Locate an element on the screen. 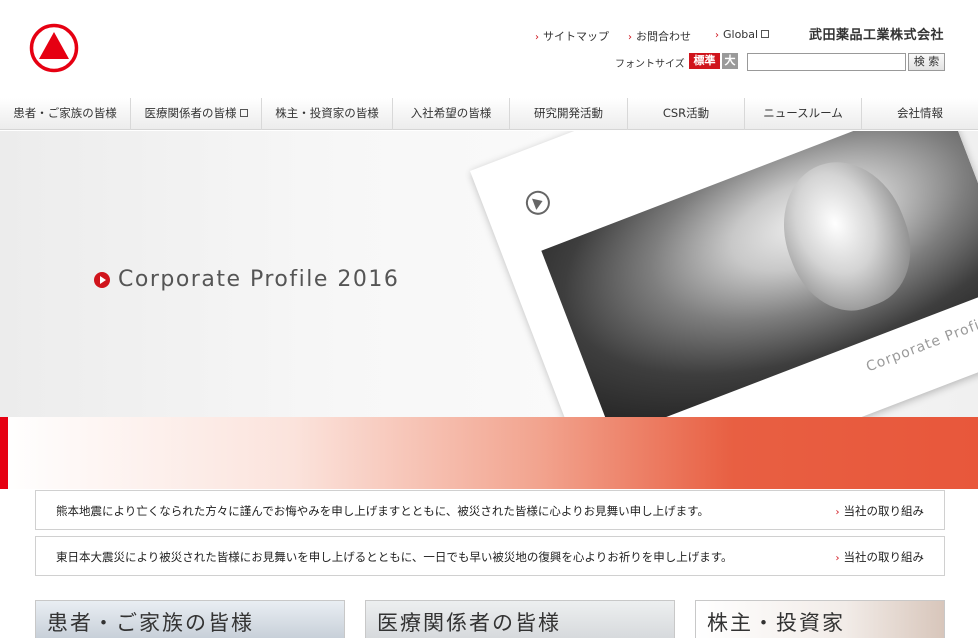  tile-patients: 患者・ご家族の皆様 is located at coordinates (190, 619).